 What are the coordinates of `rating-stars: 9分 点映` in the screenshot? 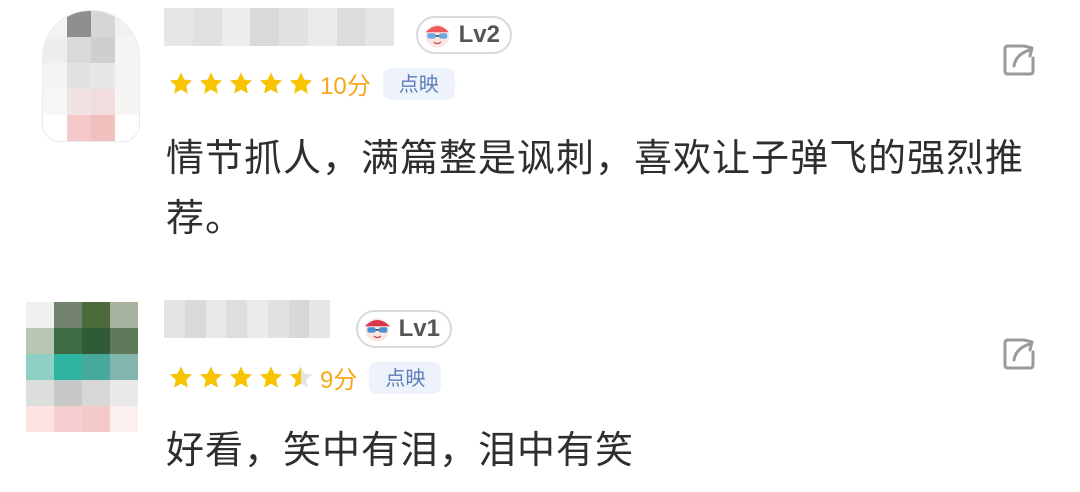 It's located at (305, 377).